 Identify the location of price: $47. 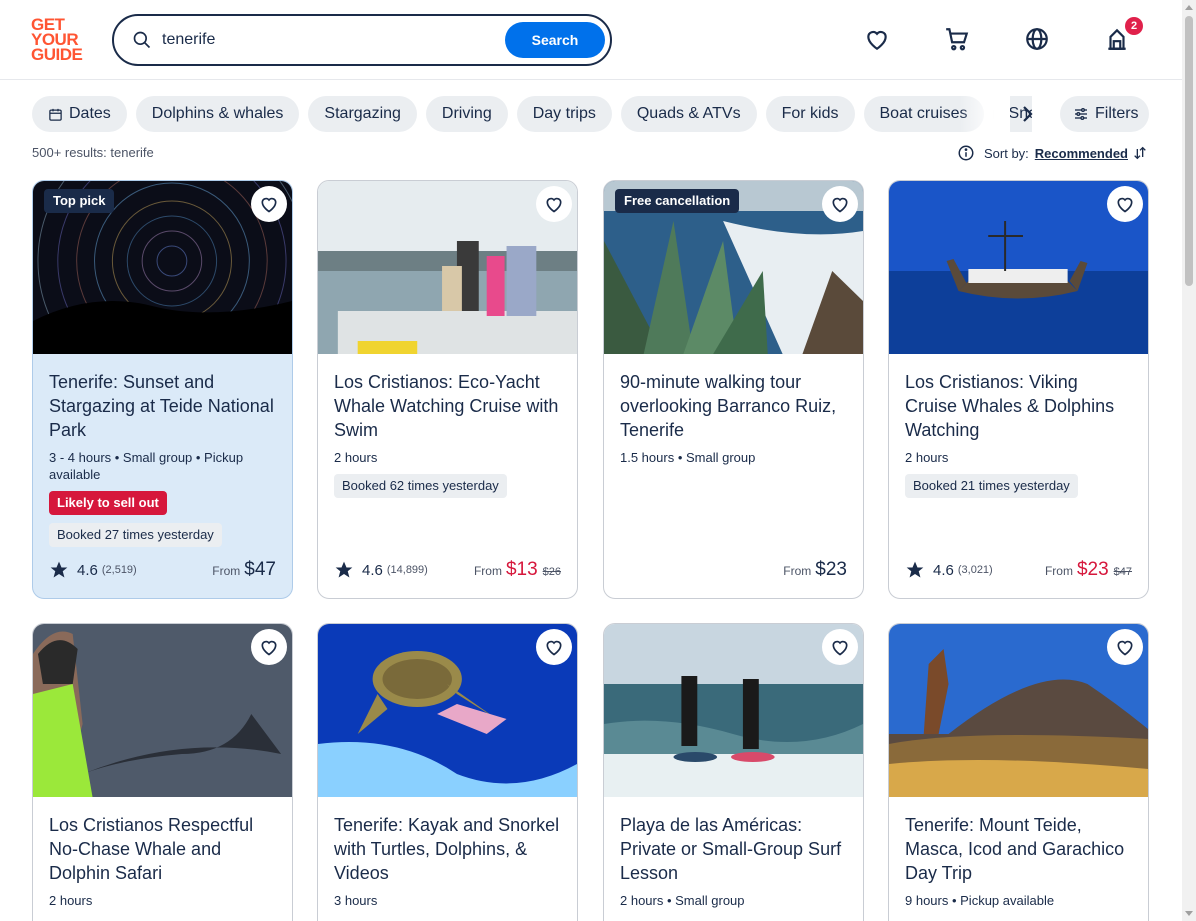
(260, 569).